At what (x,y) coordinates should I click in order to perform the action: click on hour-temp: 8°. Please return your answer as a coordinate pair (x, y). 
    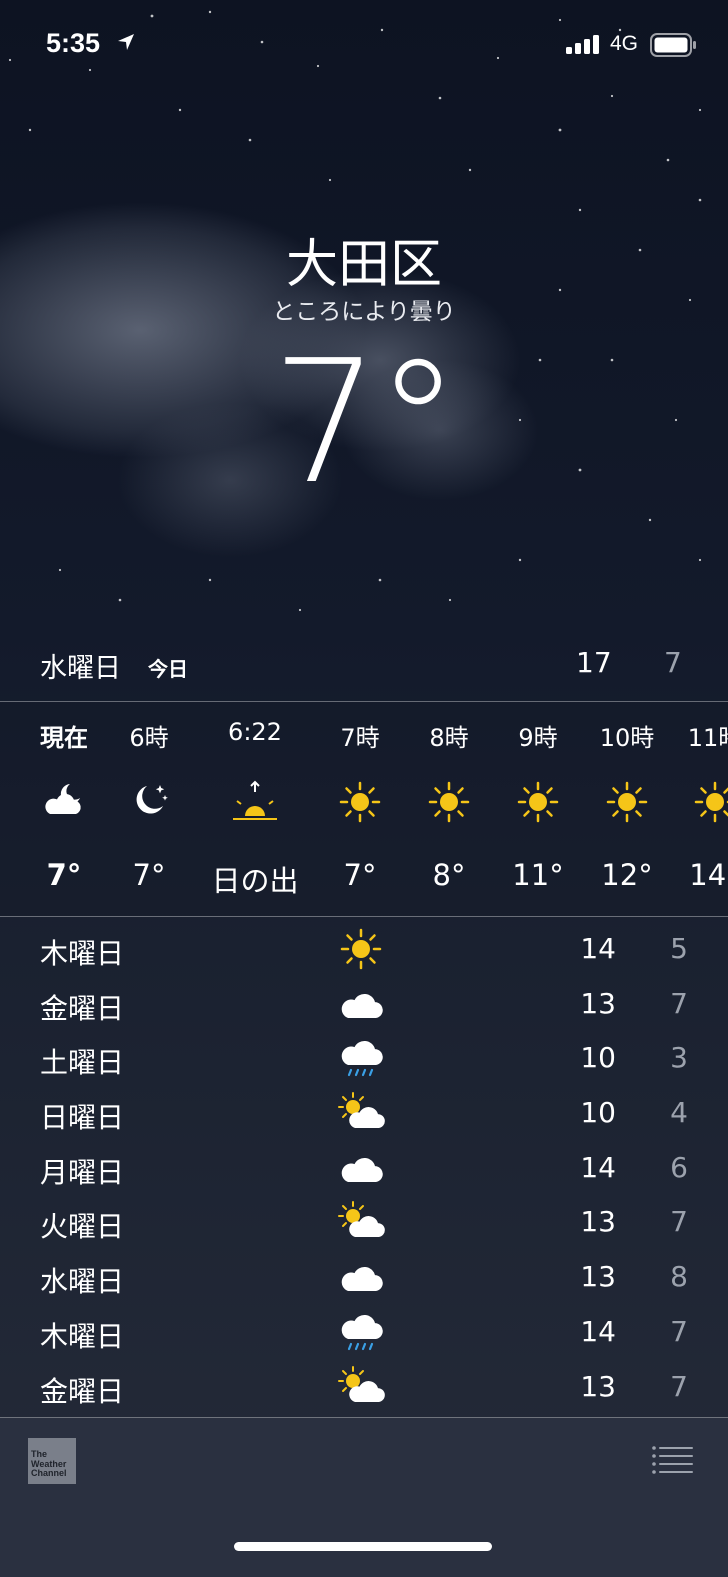
    Looking at the image, I should click on (449, 875).